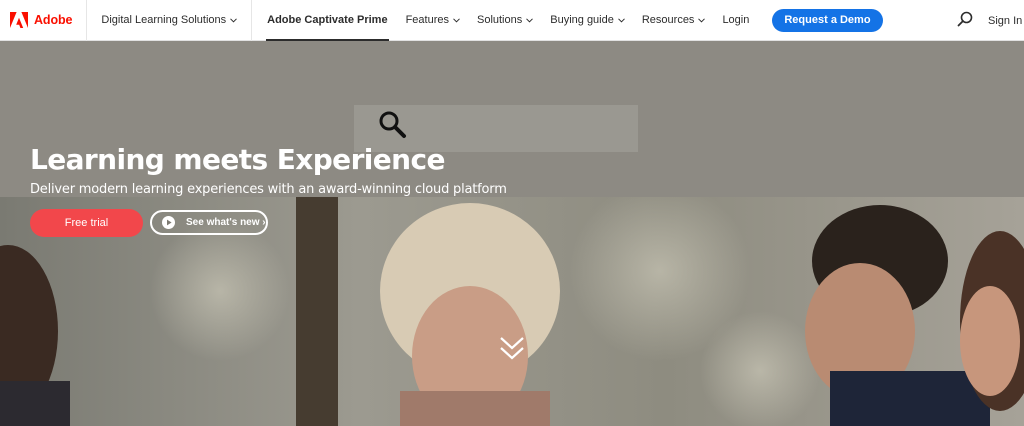 The height and width of the screenshot is (426, 1024). I want to click on login-label: Login, so click(736, 20).